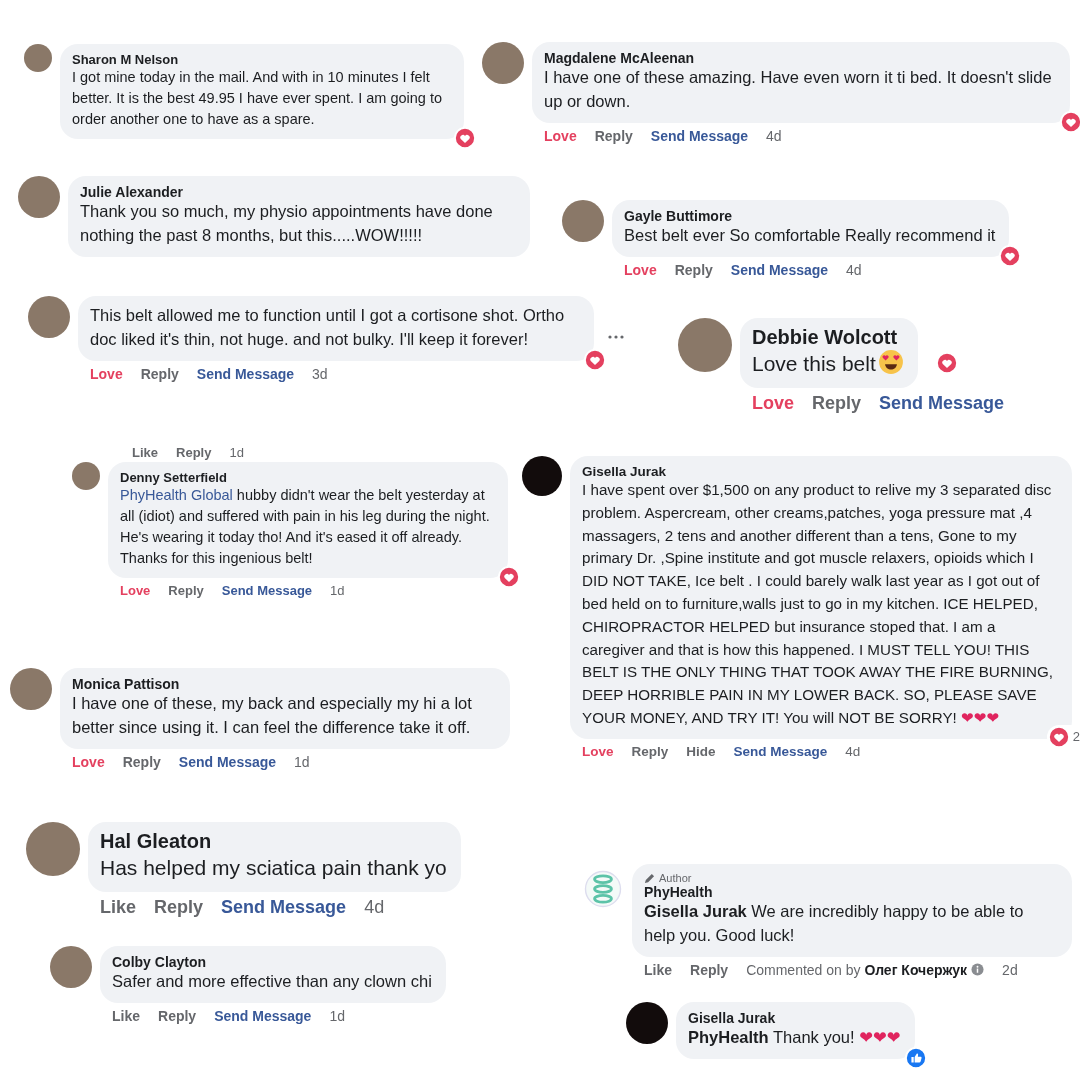  Describe the element at coordinates (272, 715) in the screenshot. I see `comment-text: I have one of these, my back and especially my hi a lot better since using it. I can feel the difference take it off.` at that location.